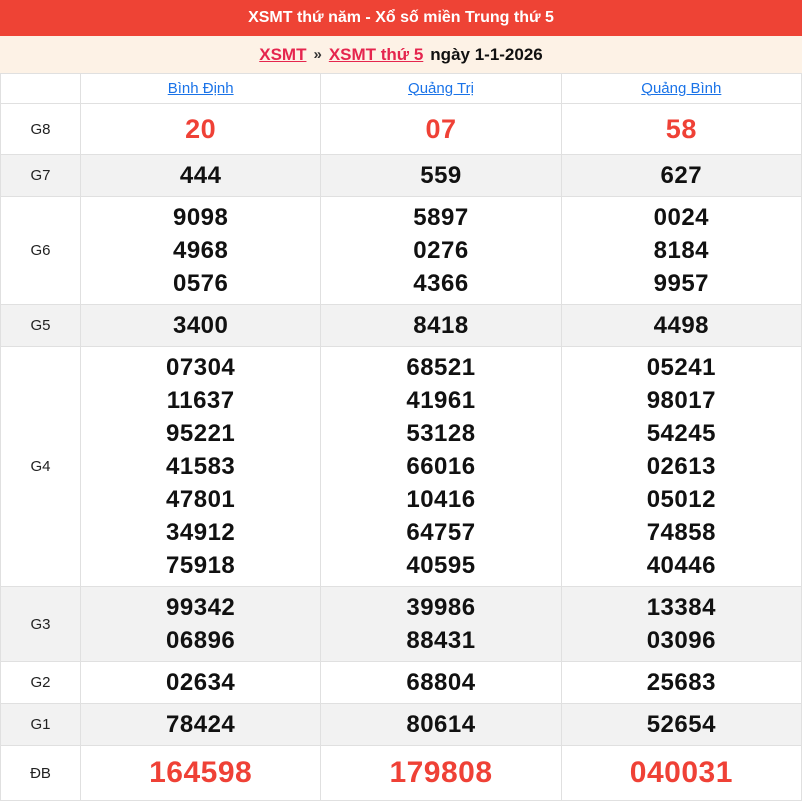 The height and width of the screenshot is (812, 802). Describe the element at coordinates (200, 283) in the screenshot. I see `prize-number: 0576` at that location.